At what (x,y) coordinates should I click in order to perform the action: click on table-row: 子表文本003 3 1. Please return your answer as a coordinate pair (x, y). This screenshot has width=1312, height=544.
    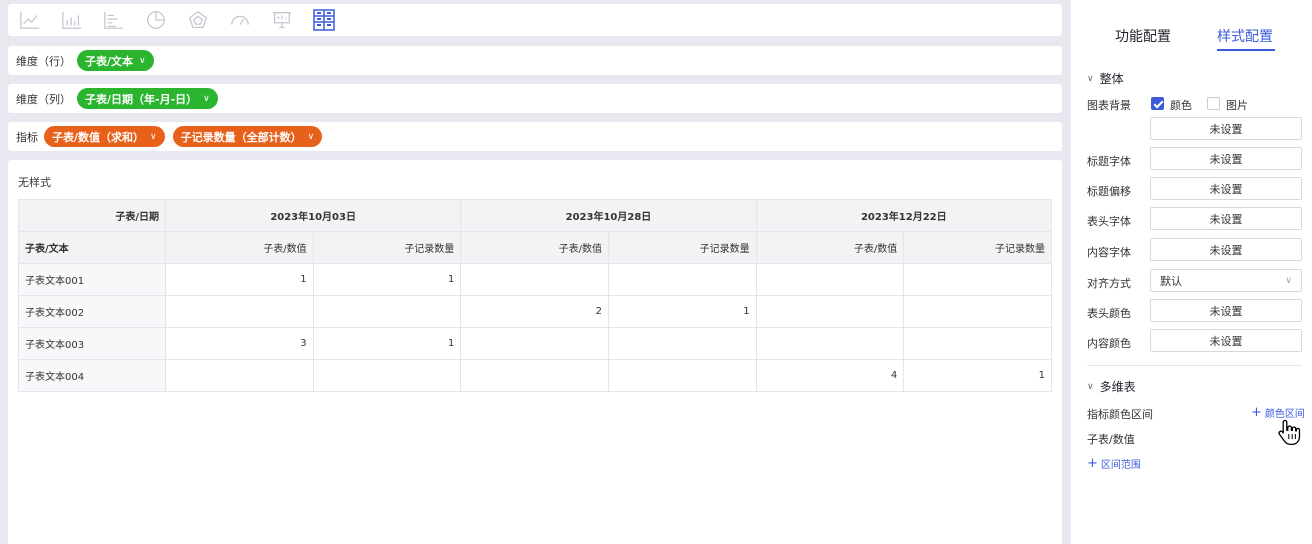
    Looking at the image, I should click on (535, 343).